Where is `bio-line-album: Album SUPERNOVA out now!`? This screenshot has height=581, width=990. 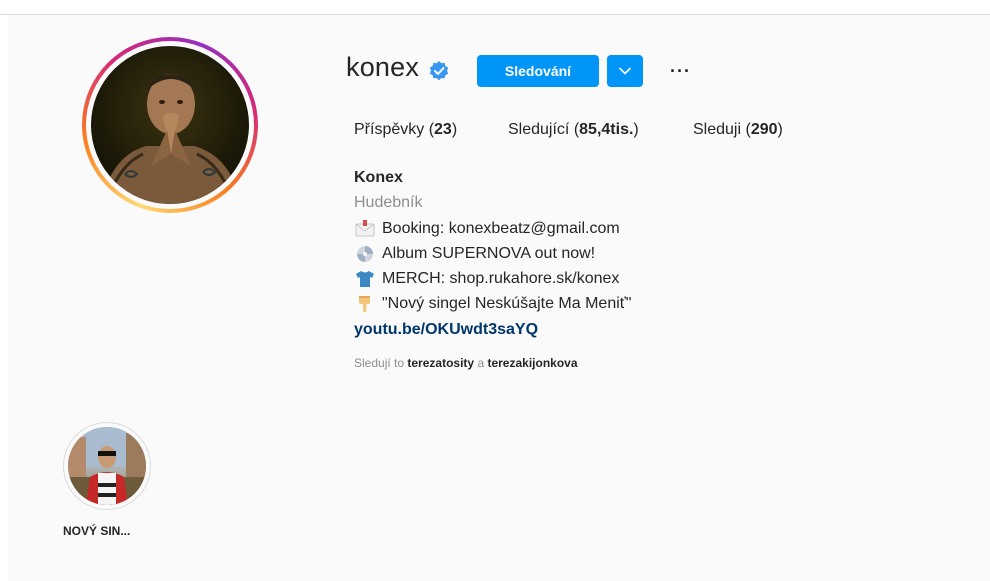 bio-line-album: Album SUPERNOVA out now! is located at coordinates (474, 254).